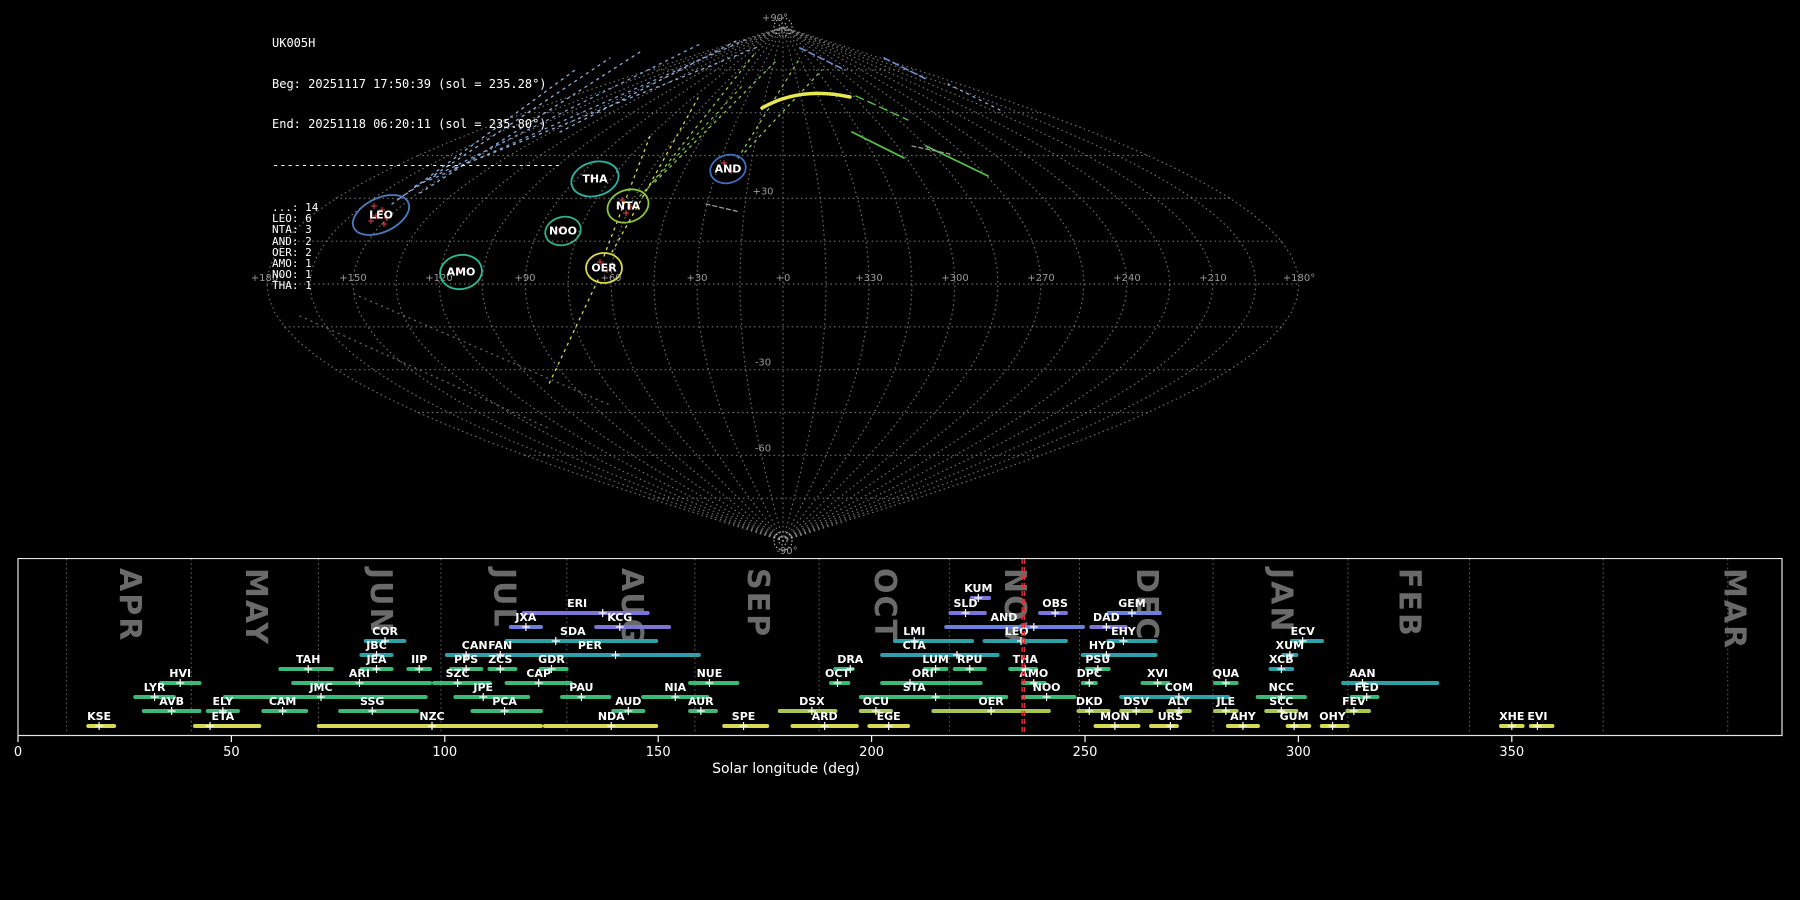  What do you see at coordinates (283, 701) in the screenshot?
I see `shower-code-label: CAM` at bounding box center [283, 701].